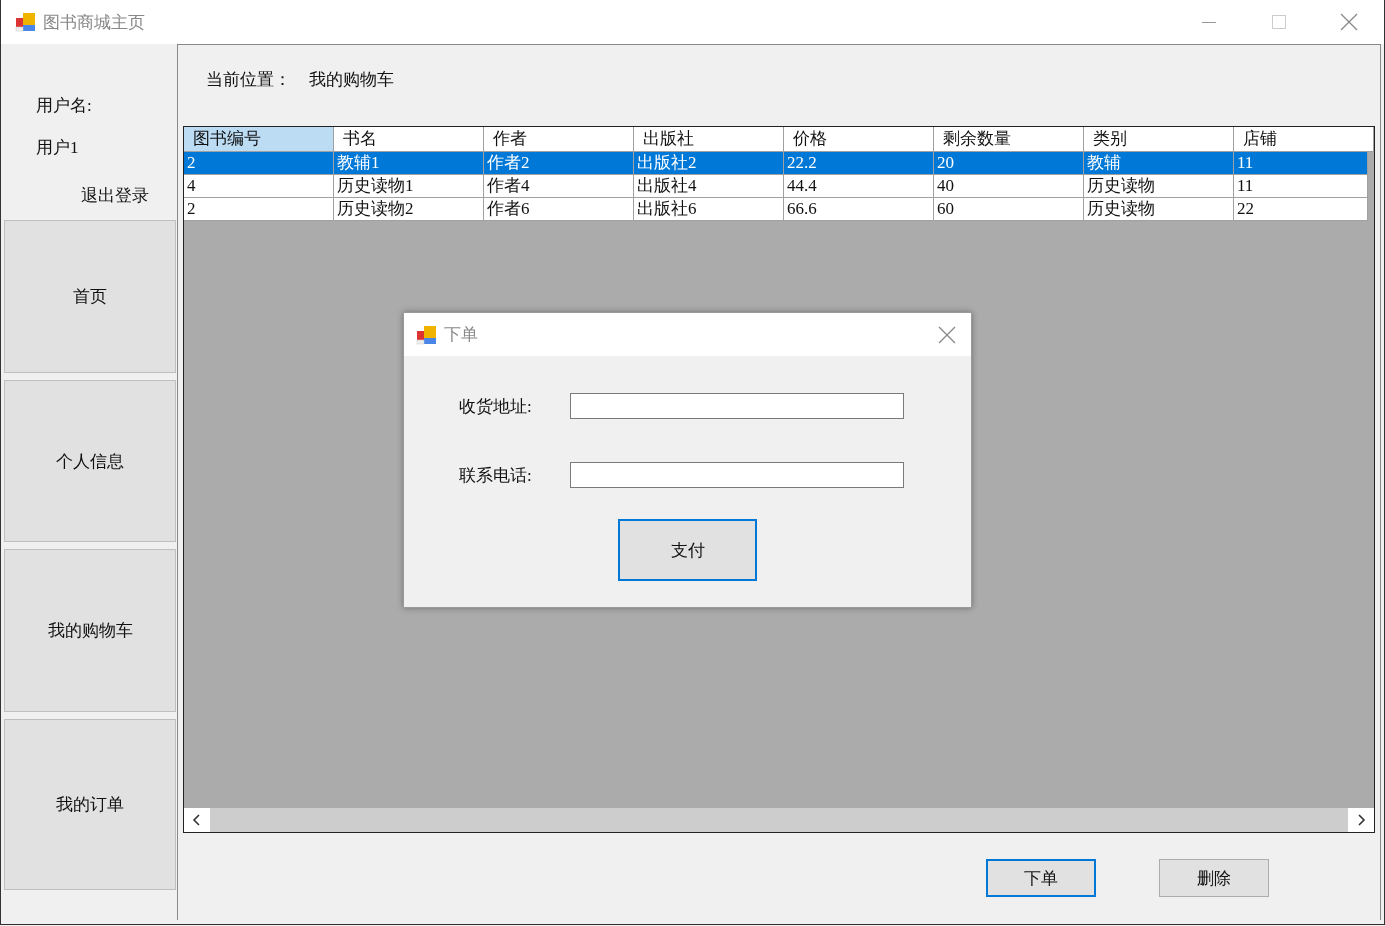  Describe the element at coordinates (496, 475) in the screenshot. I see `phone-label: 联系电话:` at that location.